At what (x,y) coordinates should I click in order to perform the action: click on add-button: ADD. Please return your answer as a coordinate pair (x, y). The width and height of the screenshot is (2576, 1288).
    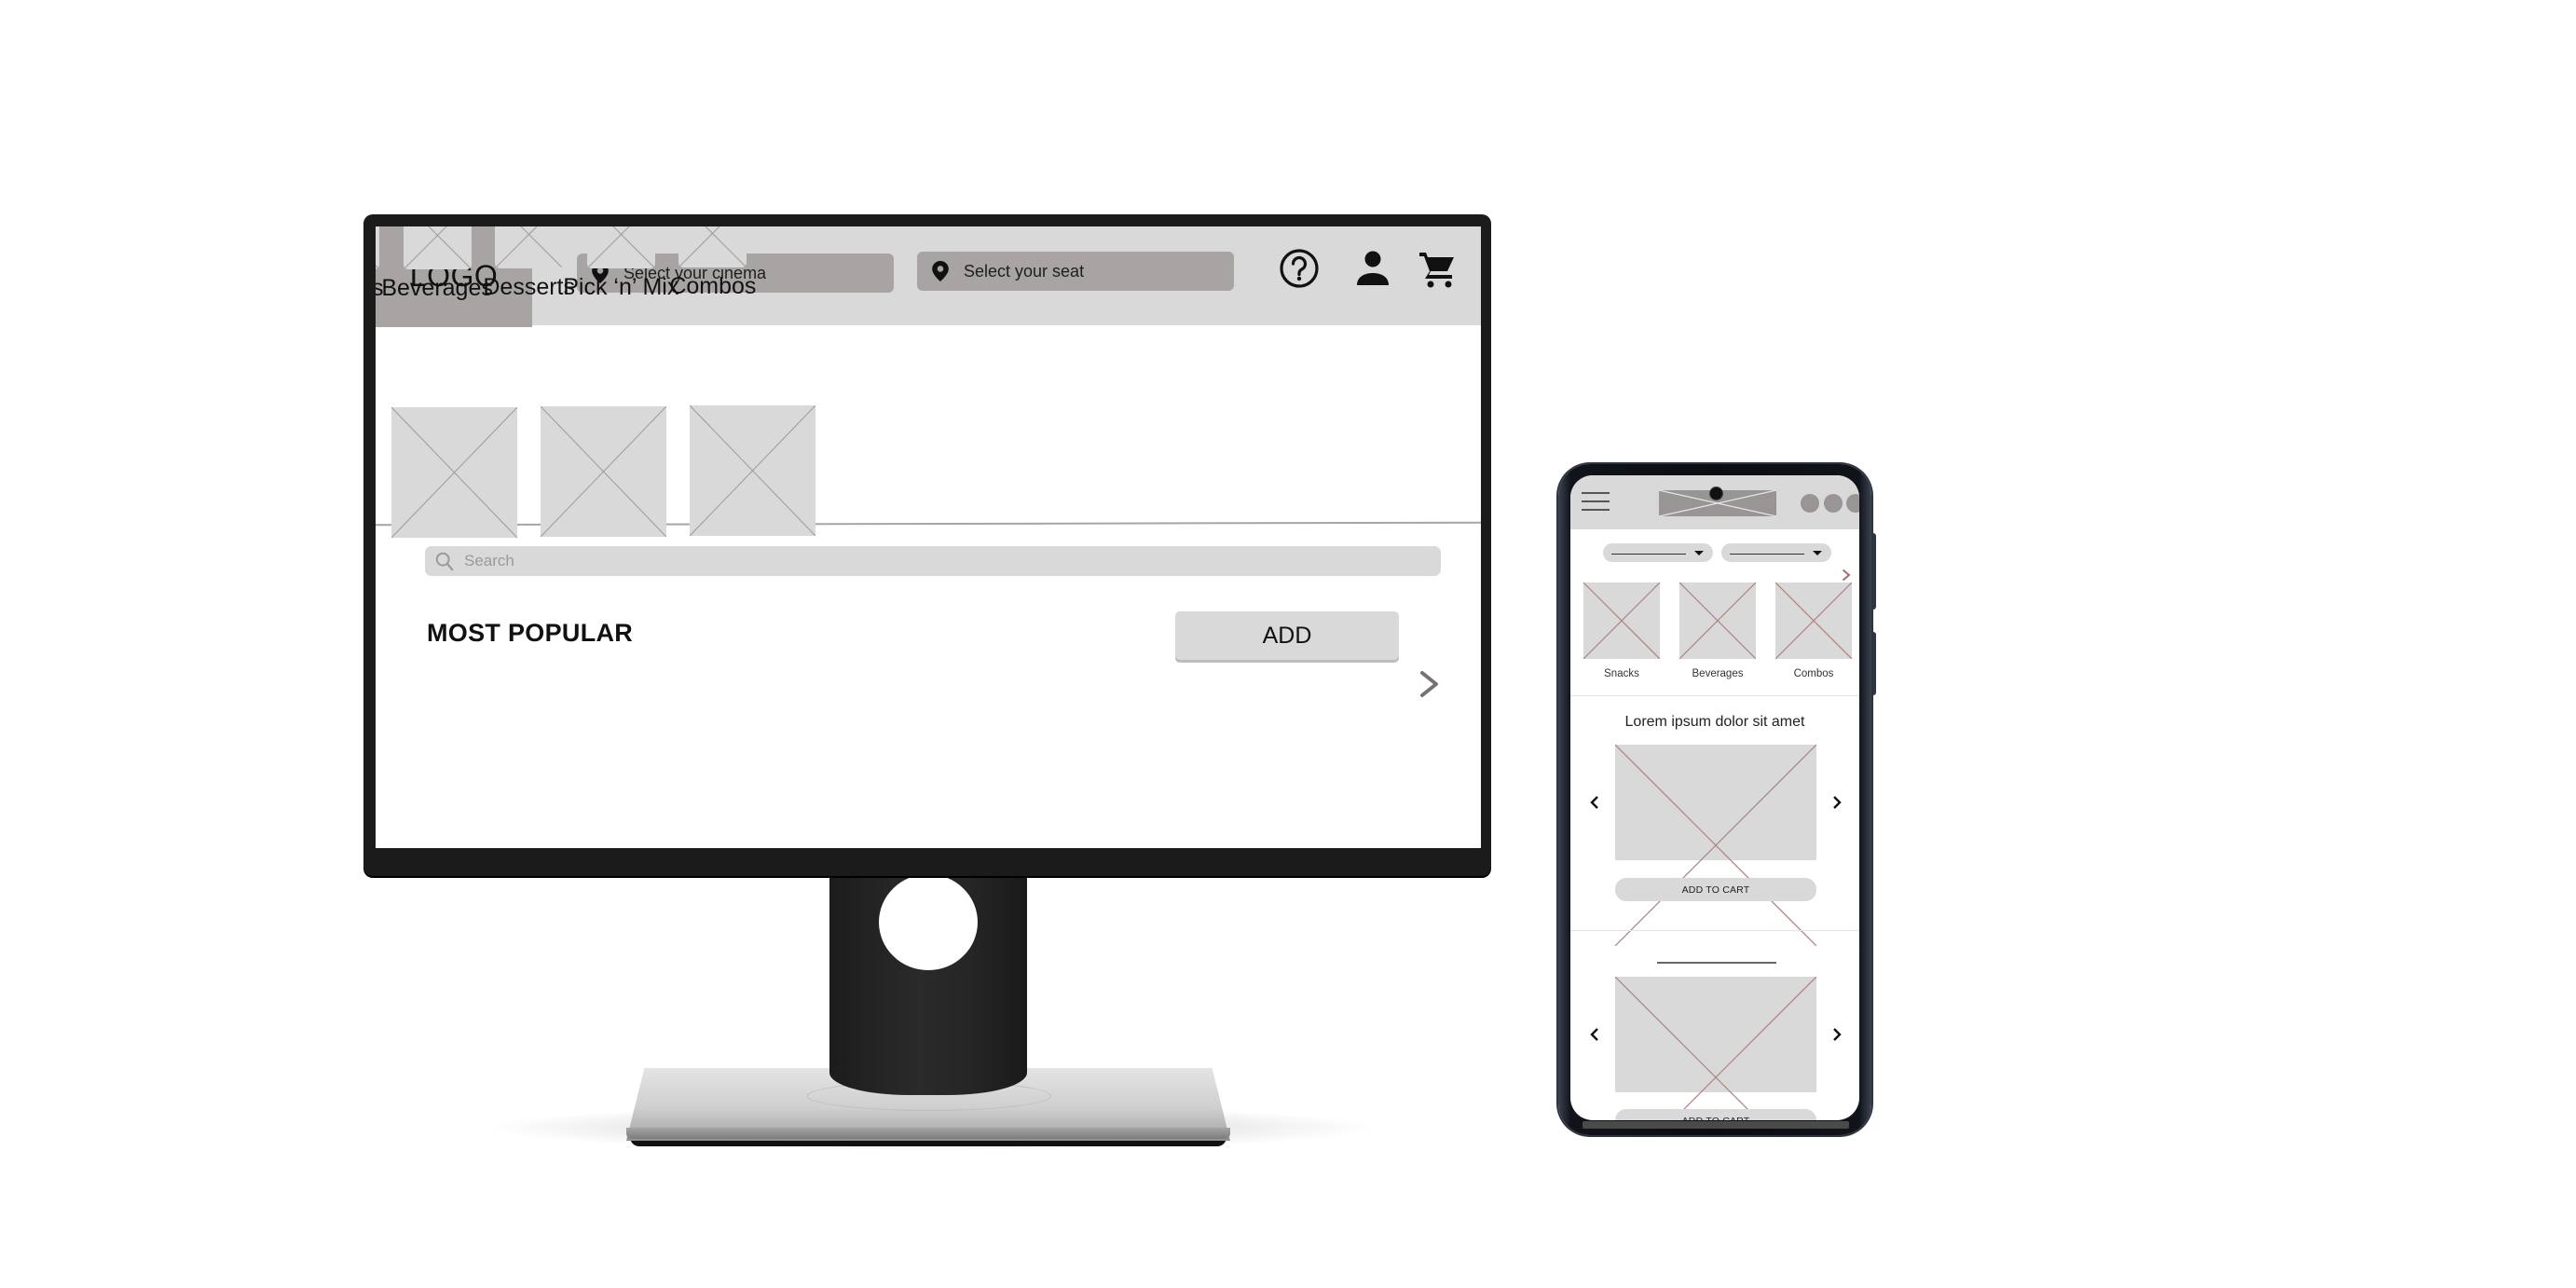
    Looking at the image, I should click on (1287, 635).